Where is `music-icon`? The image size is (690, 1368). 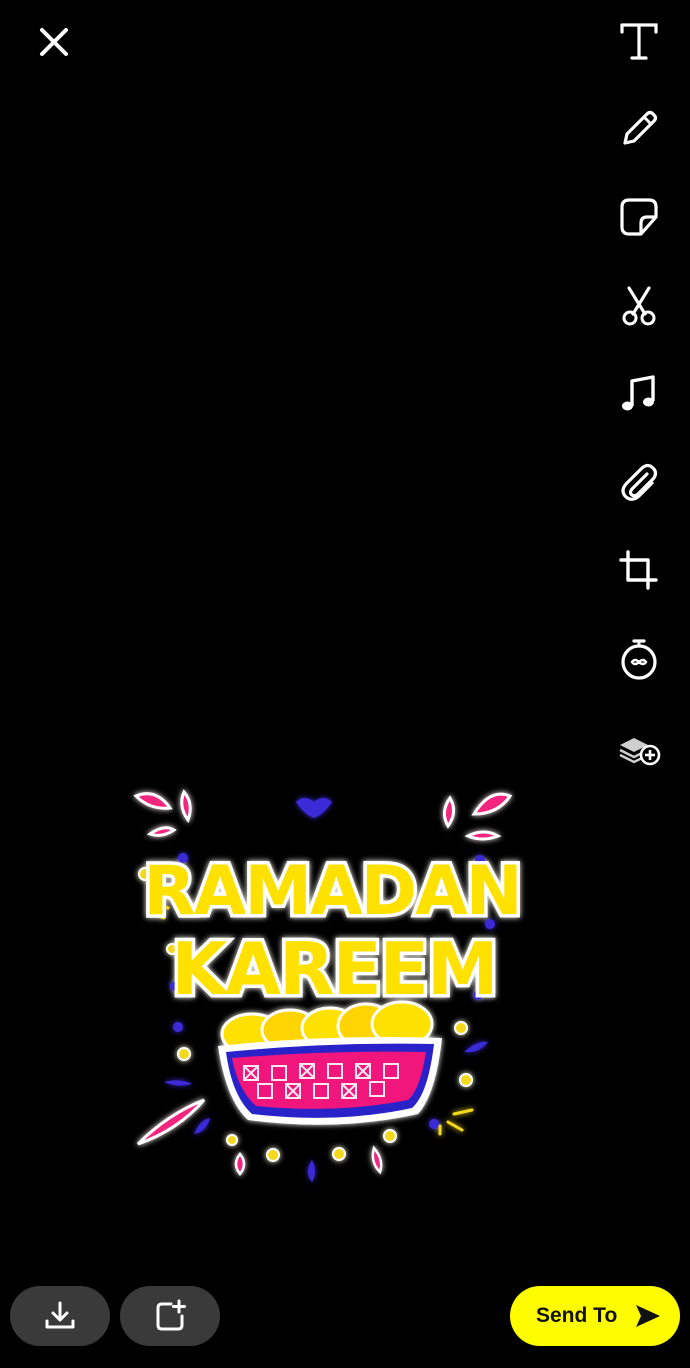 music-icon is located at coordinates (638, 393).